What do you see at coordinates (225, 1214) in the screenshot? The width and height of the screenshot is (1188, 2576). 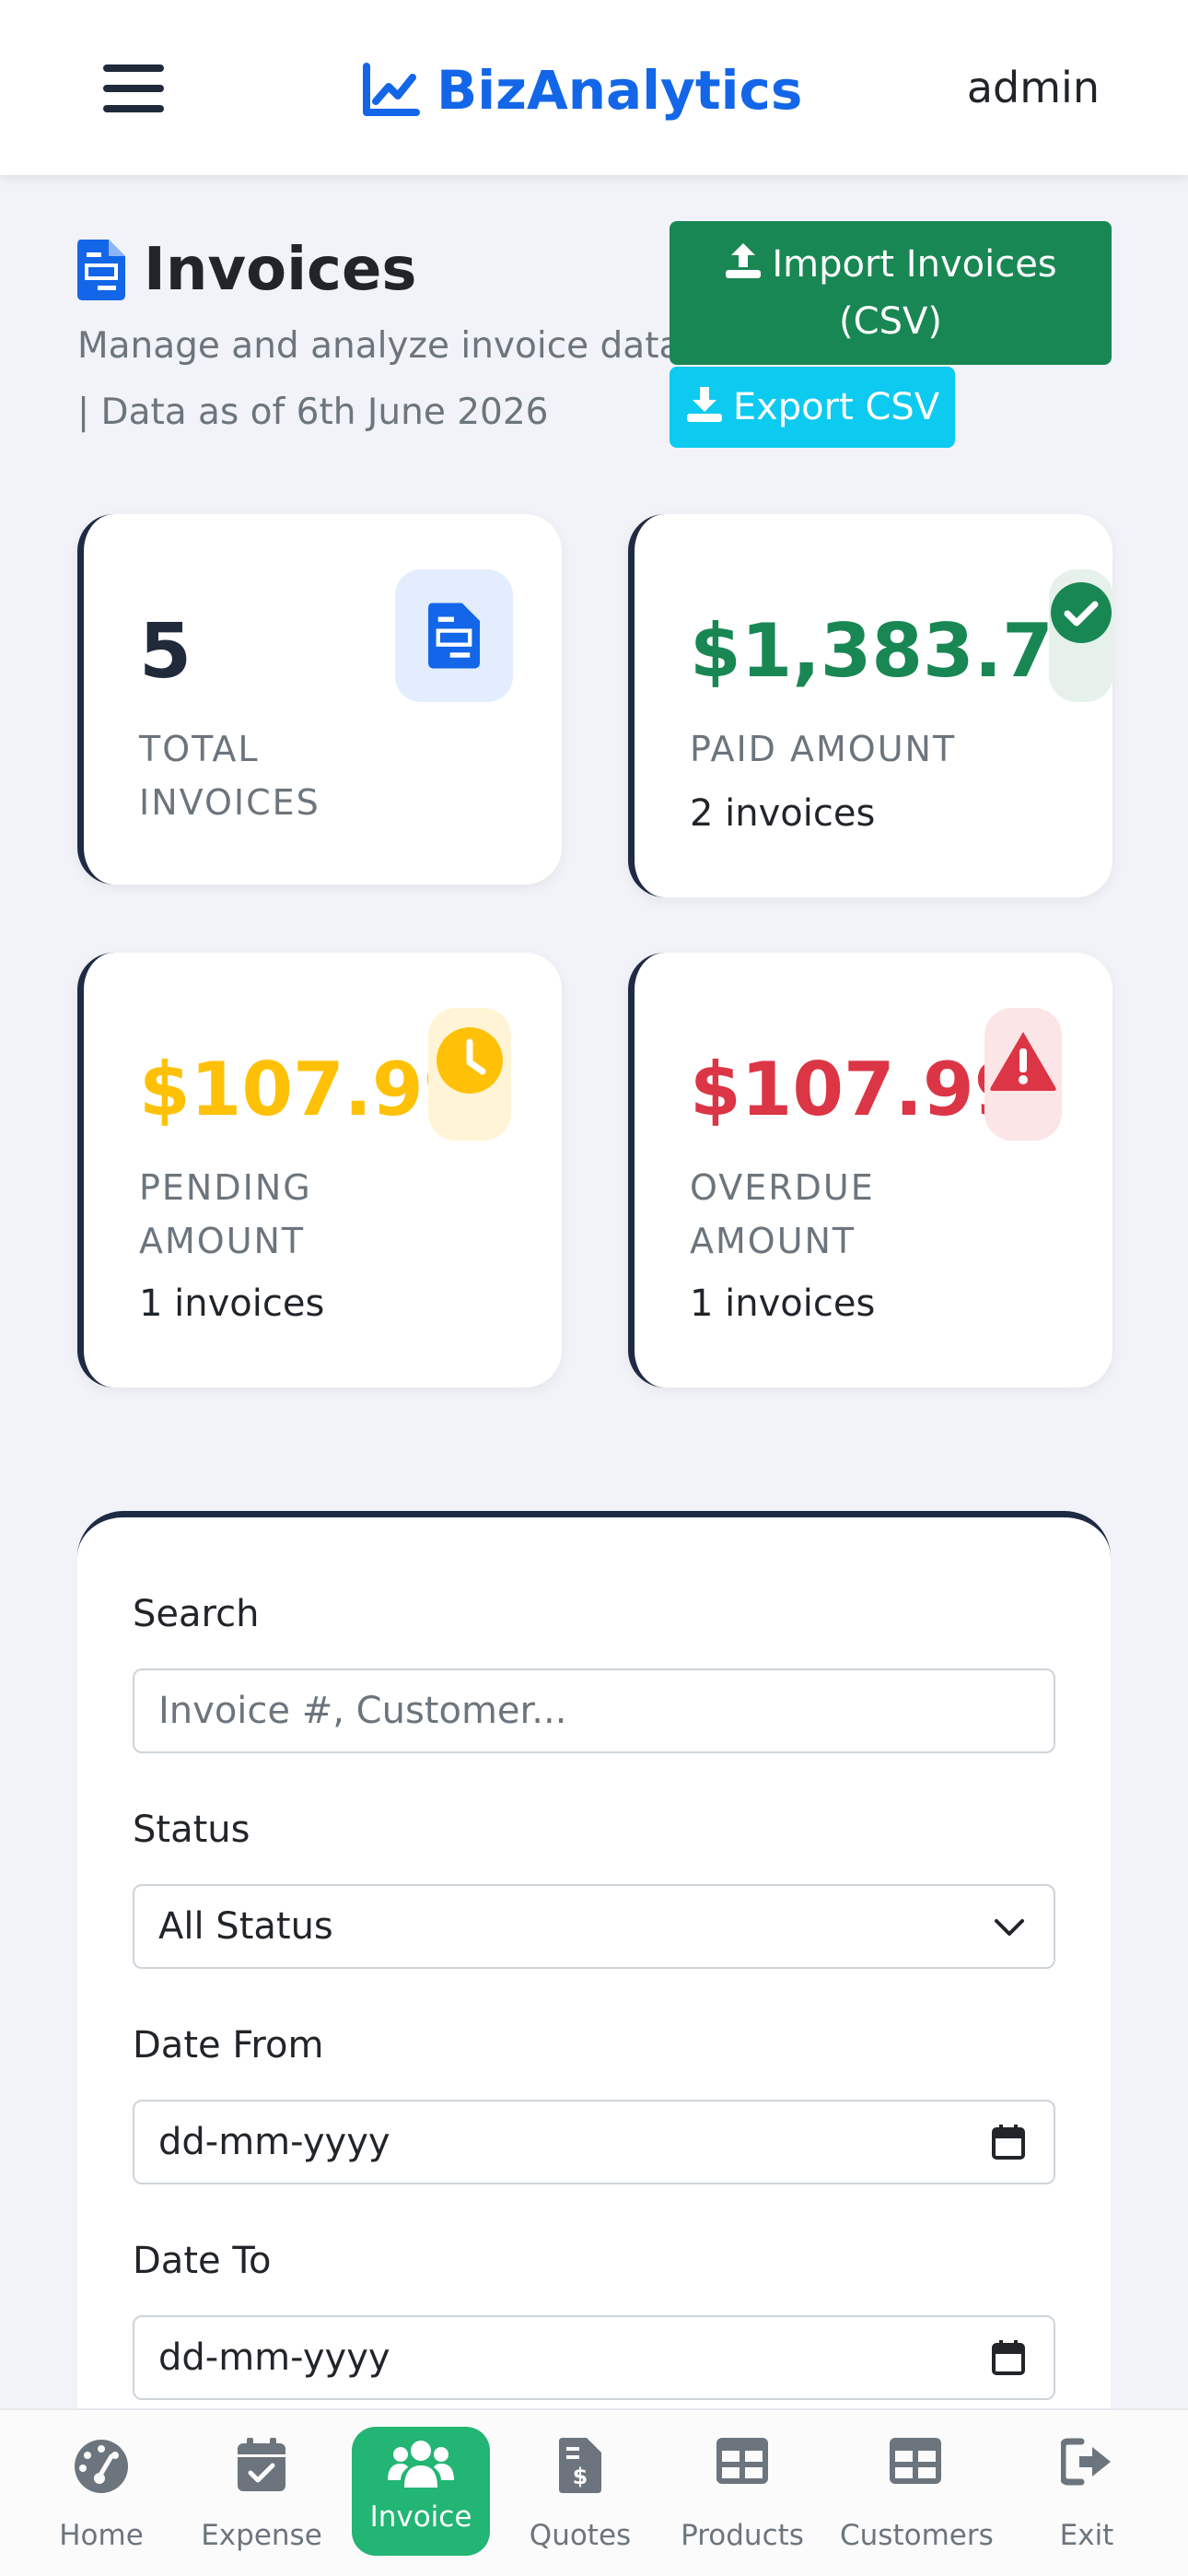 I see `pending-amount-label: PENDING AMOUNT` at bounding box center [225, 1214].